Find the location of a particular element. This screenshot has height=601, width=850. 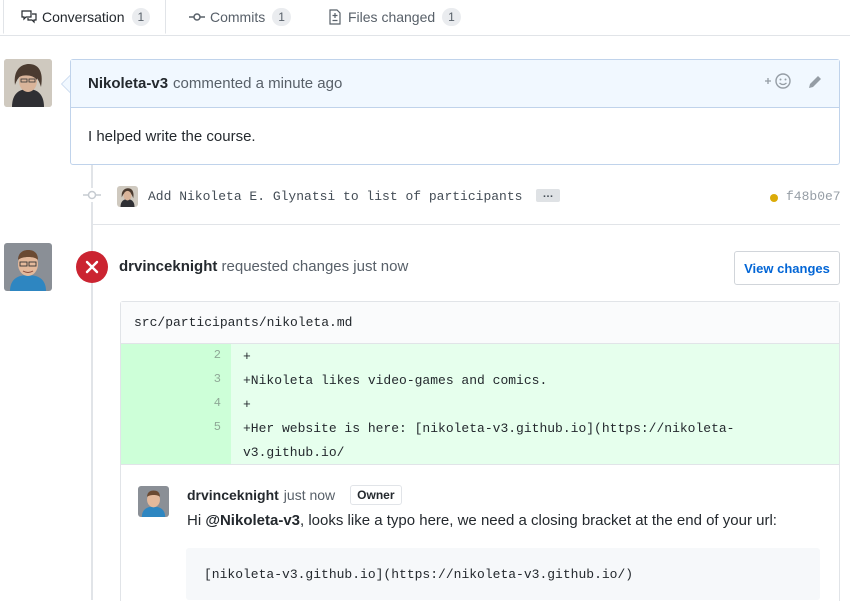

git-commit-icon is located at coordinates (197, 17).